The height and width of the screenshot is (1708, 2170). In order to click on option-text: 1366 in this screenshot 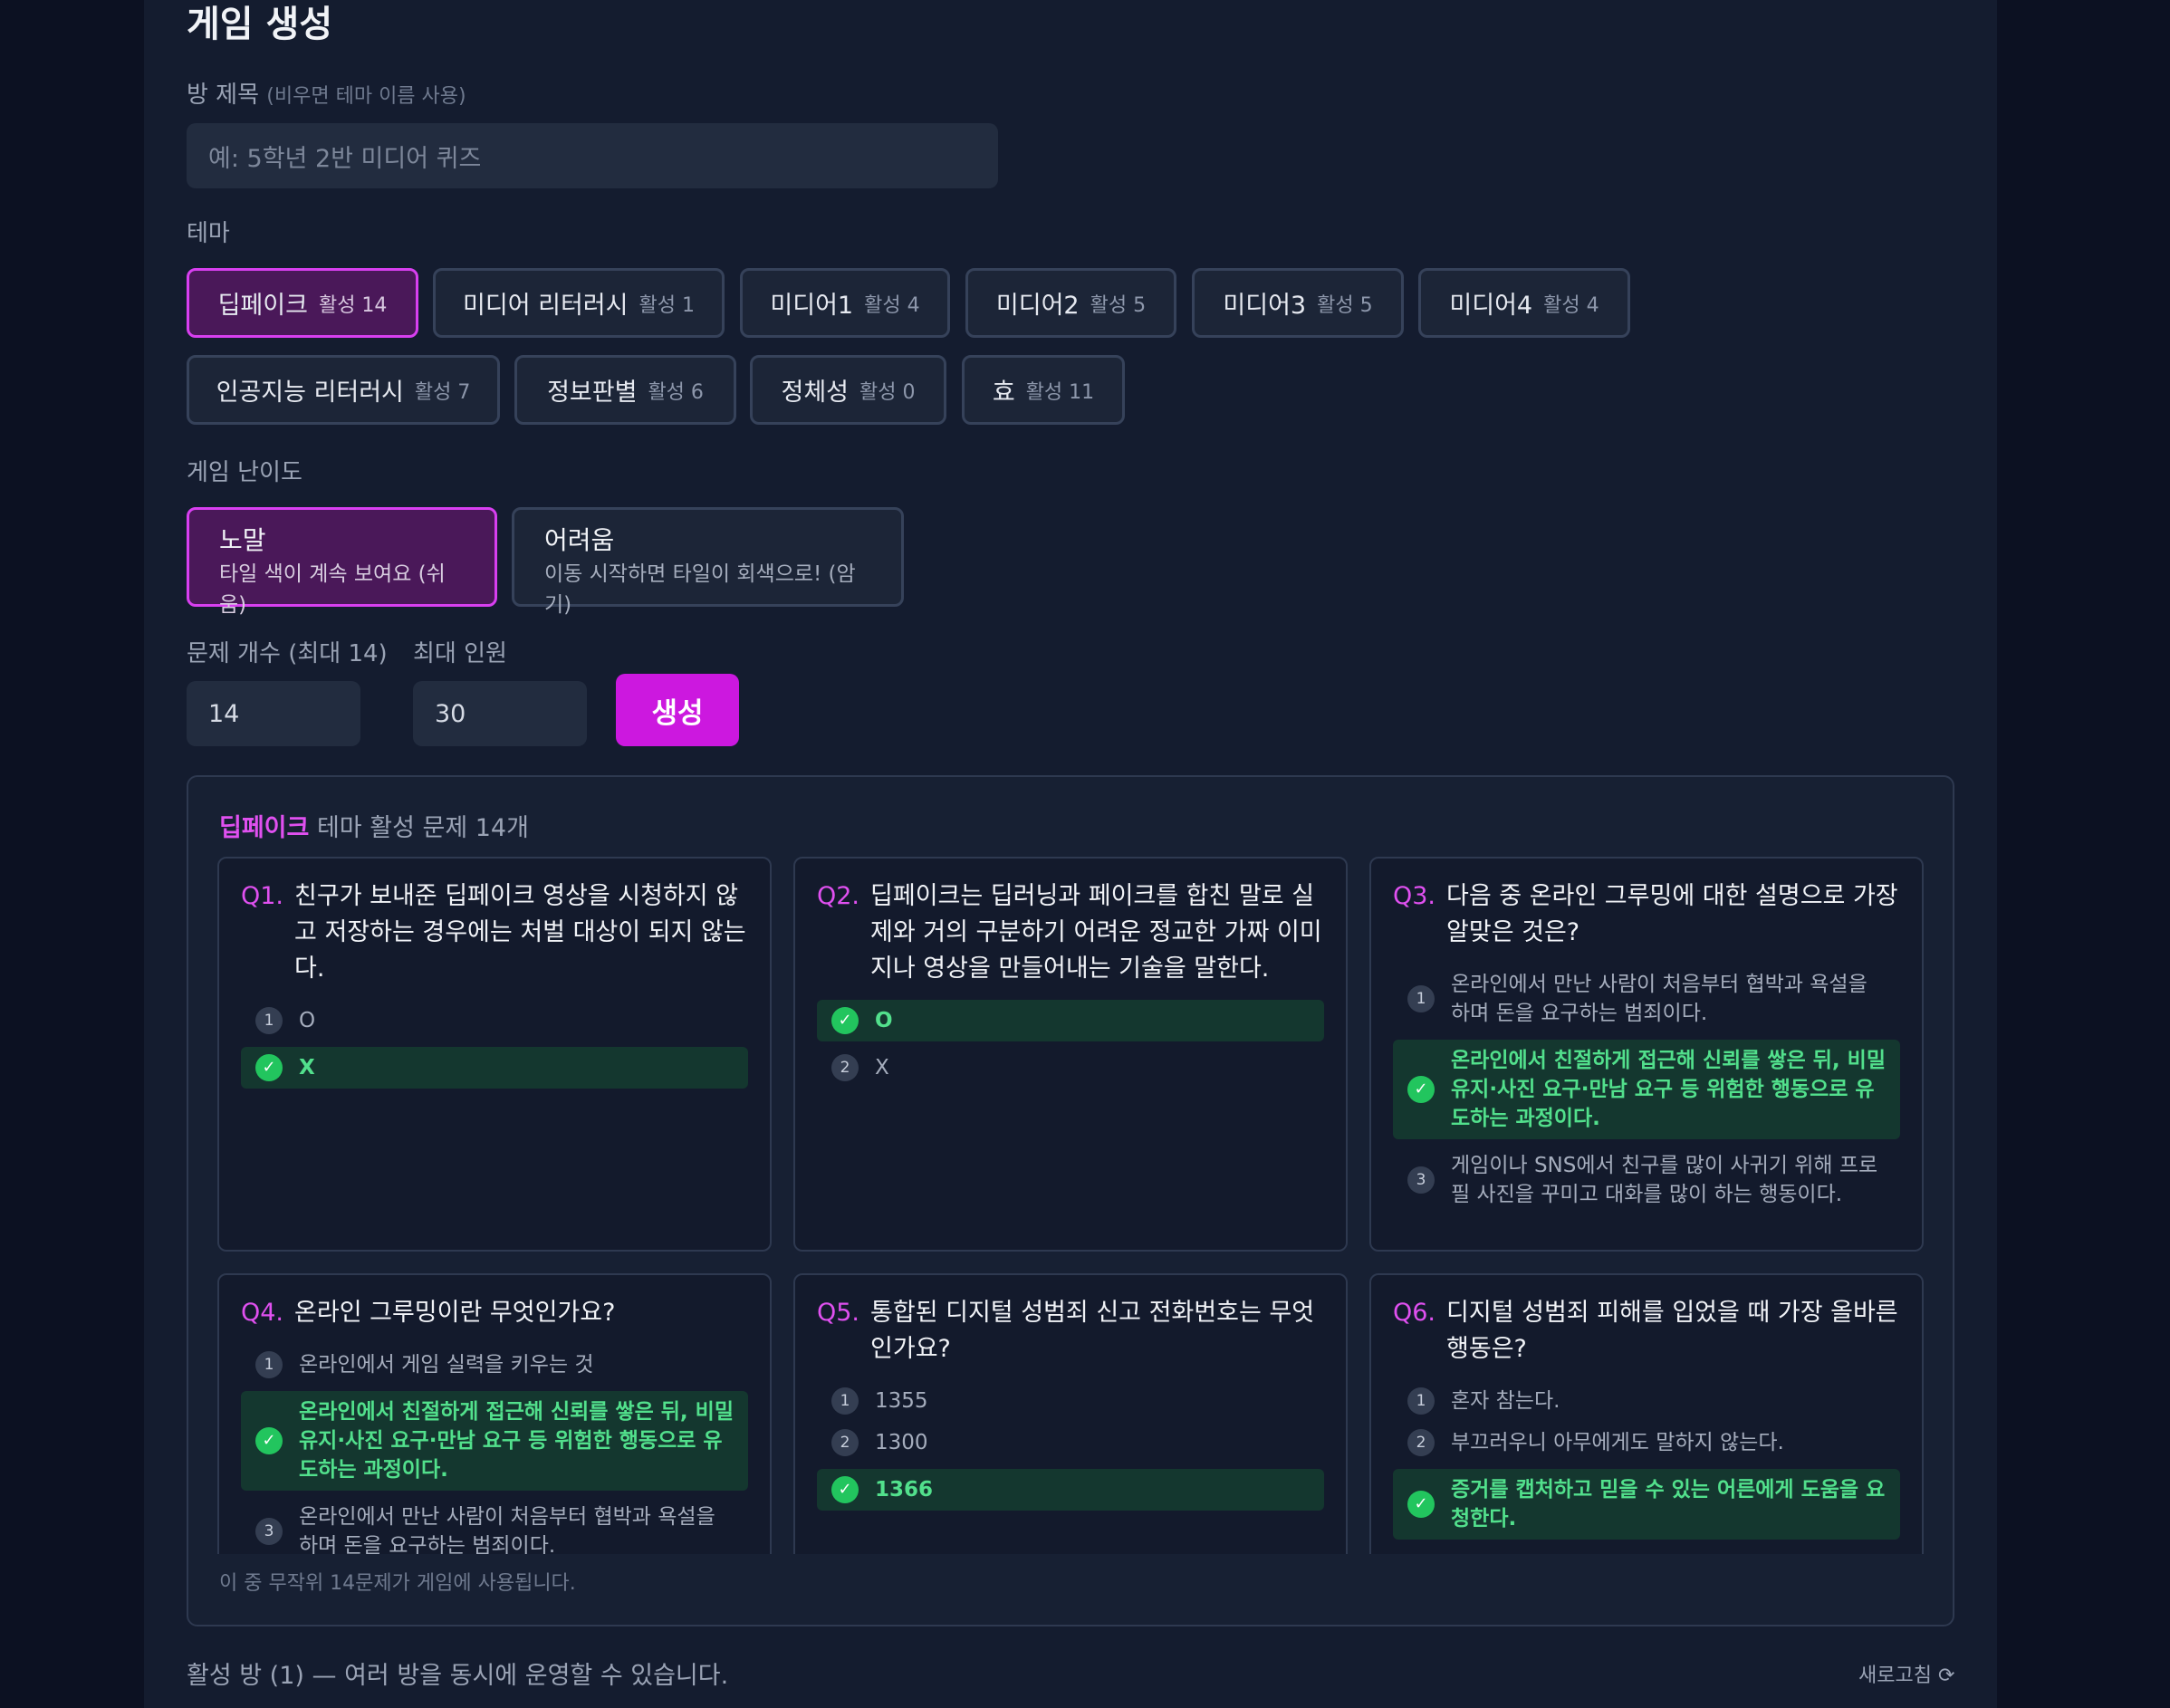, I will do `click(905, 1490)`.